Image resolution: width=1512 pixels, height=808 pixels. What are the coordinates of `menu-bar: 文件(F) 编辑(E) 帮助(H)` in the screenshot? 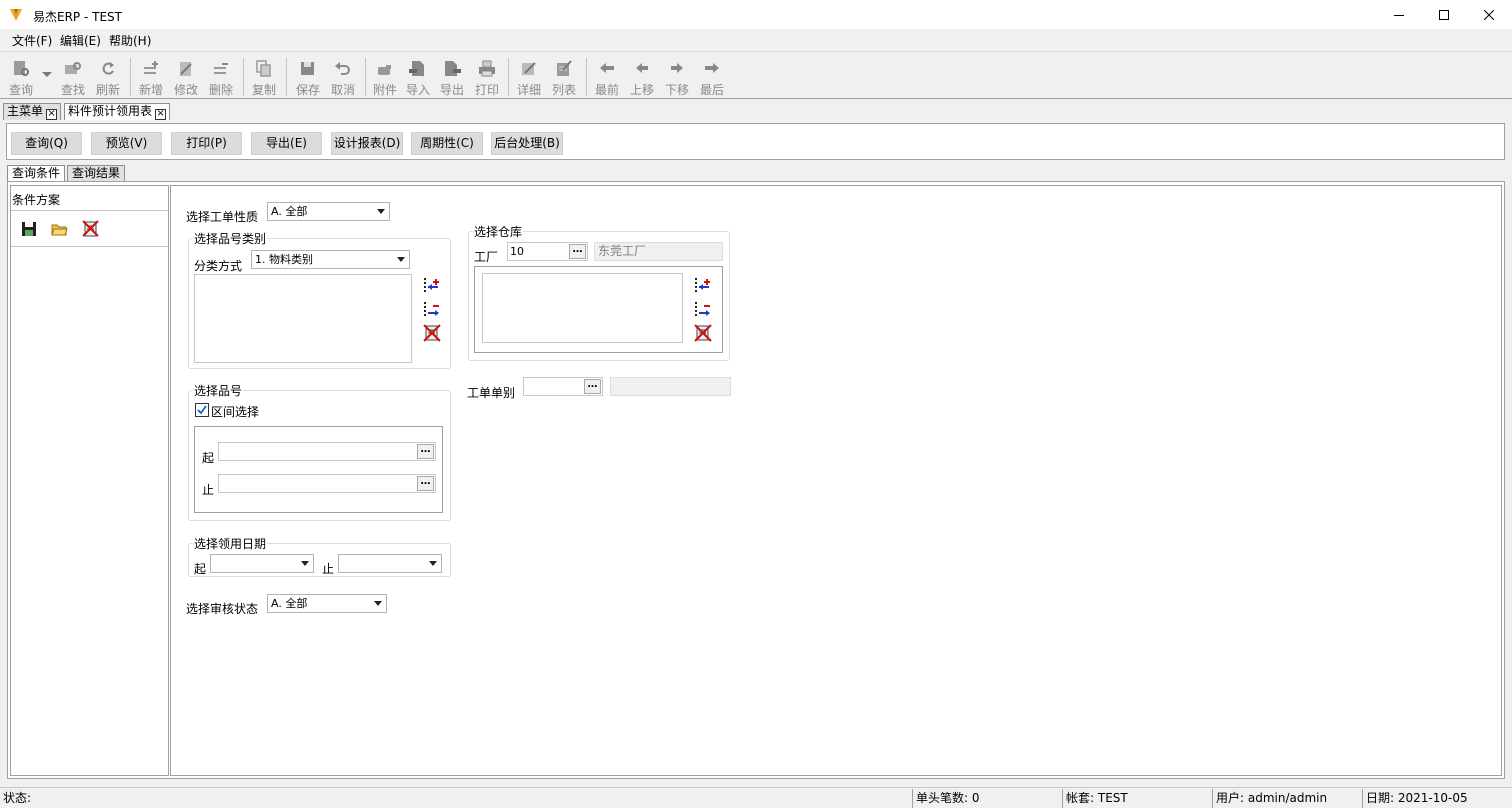 It's located at (756, 40).